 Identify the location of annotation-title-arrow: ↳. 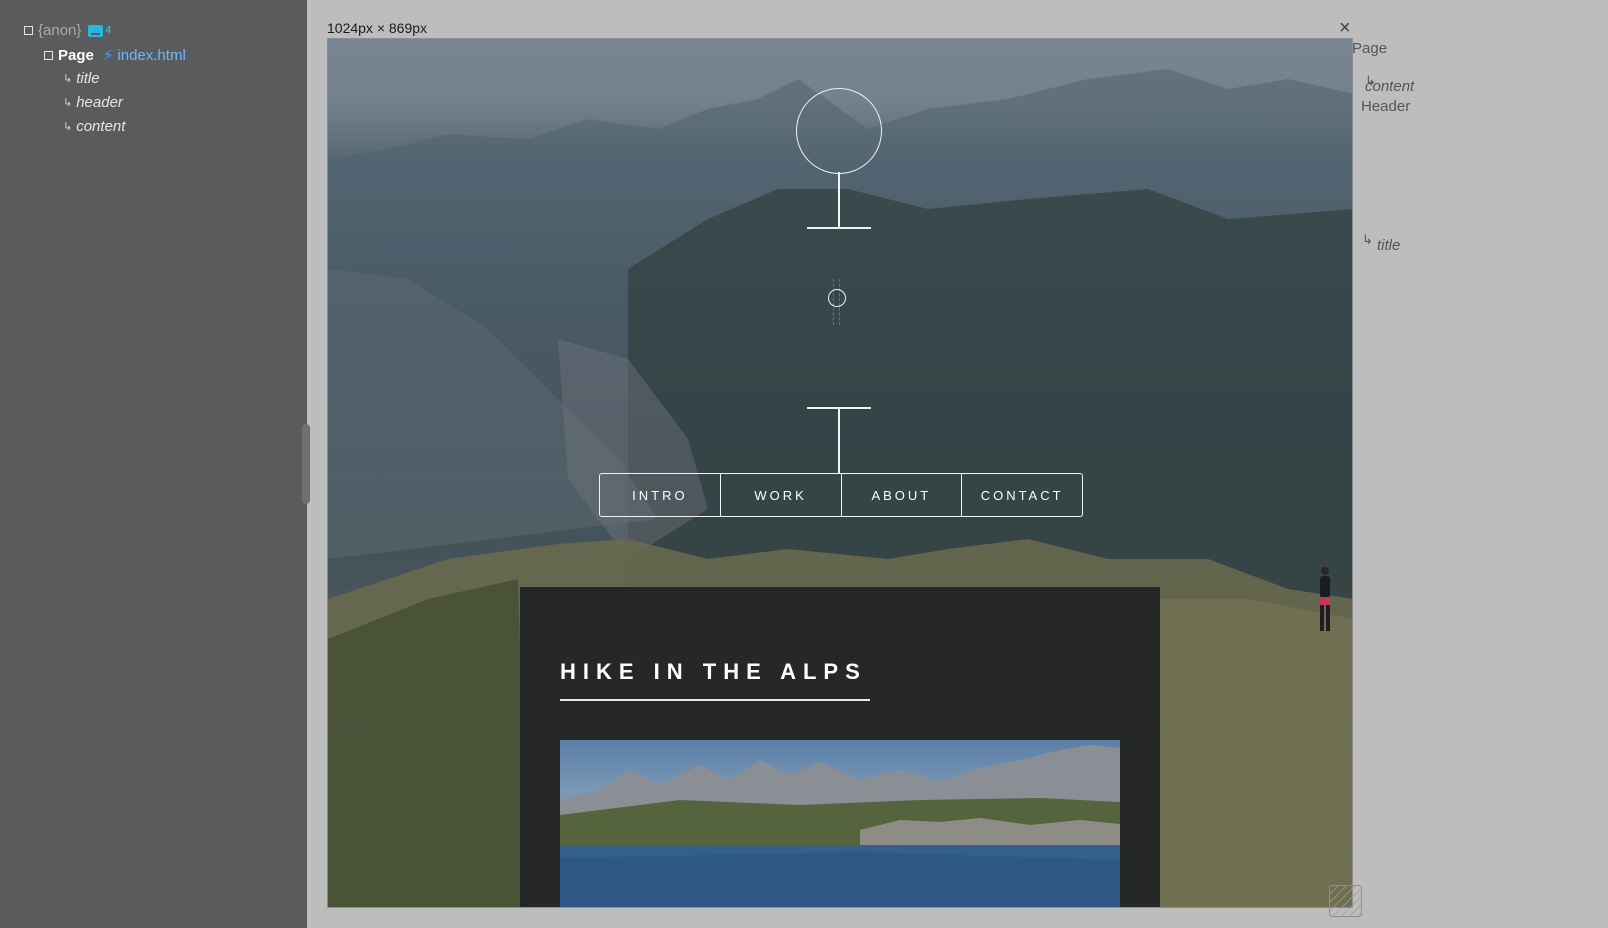
(1367, 239).